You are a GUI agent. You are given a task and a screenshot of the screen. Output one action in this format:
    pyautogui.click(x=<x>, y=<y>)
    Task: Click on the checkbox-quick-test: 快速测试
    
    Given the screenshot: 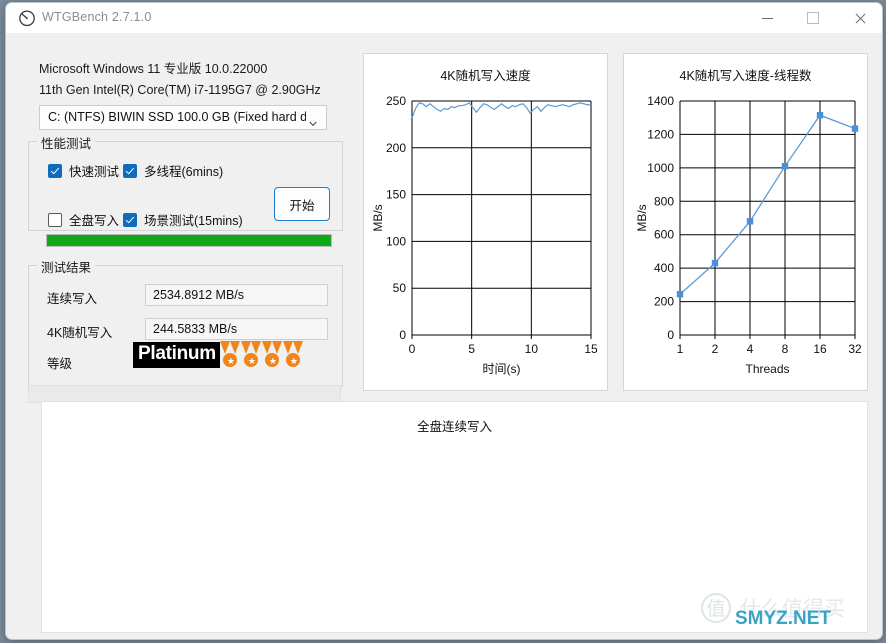 What is the action you would take?
    pyautogui.click(x=83, y=170)
    